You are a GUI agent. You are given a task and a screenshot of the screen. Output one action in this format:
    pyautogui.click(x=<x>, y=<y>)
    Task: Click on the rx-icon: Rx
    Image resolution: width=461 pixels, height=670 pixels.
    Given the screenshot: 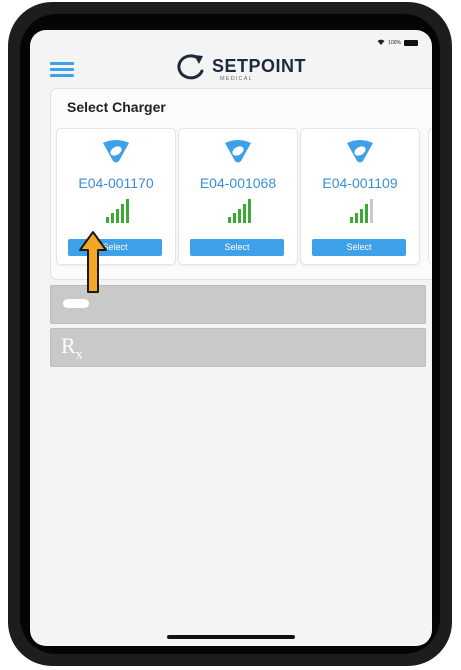 What is the action you would take?
    pyautogui.click(x=72, y=348)
    